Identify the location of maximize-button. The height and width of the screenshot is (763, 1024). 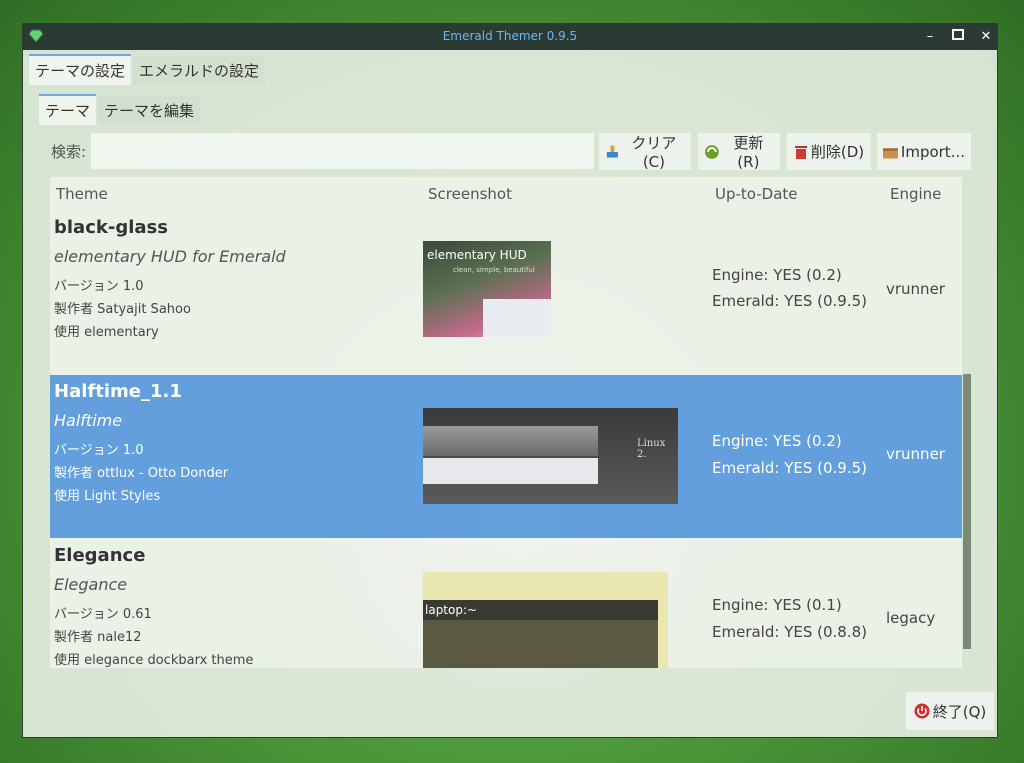
(958, 37).